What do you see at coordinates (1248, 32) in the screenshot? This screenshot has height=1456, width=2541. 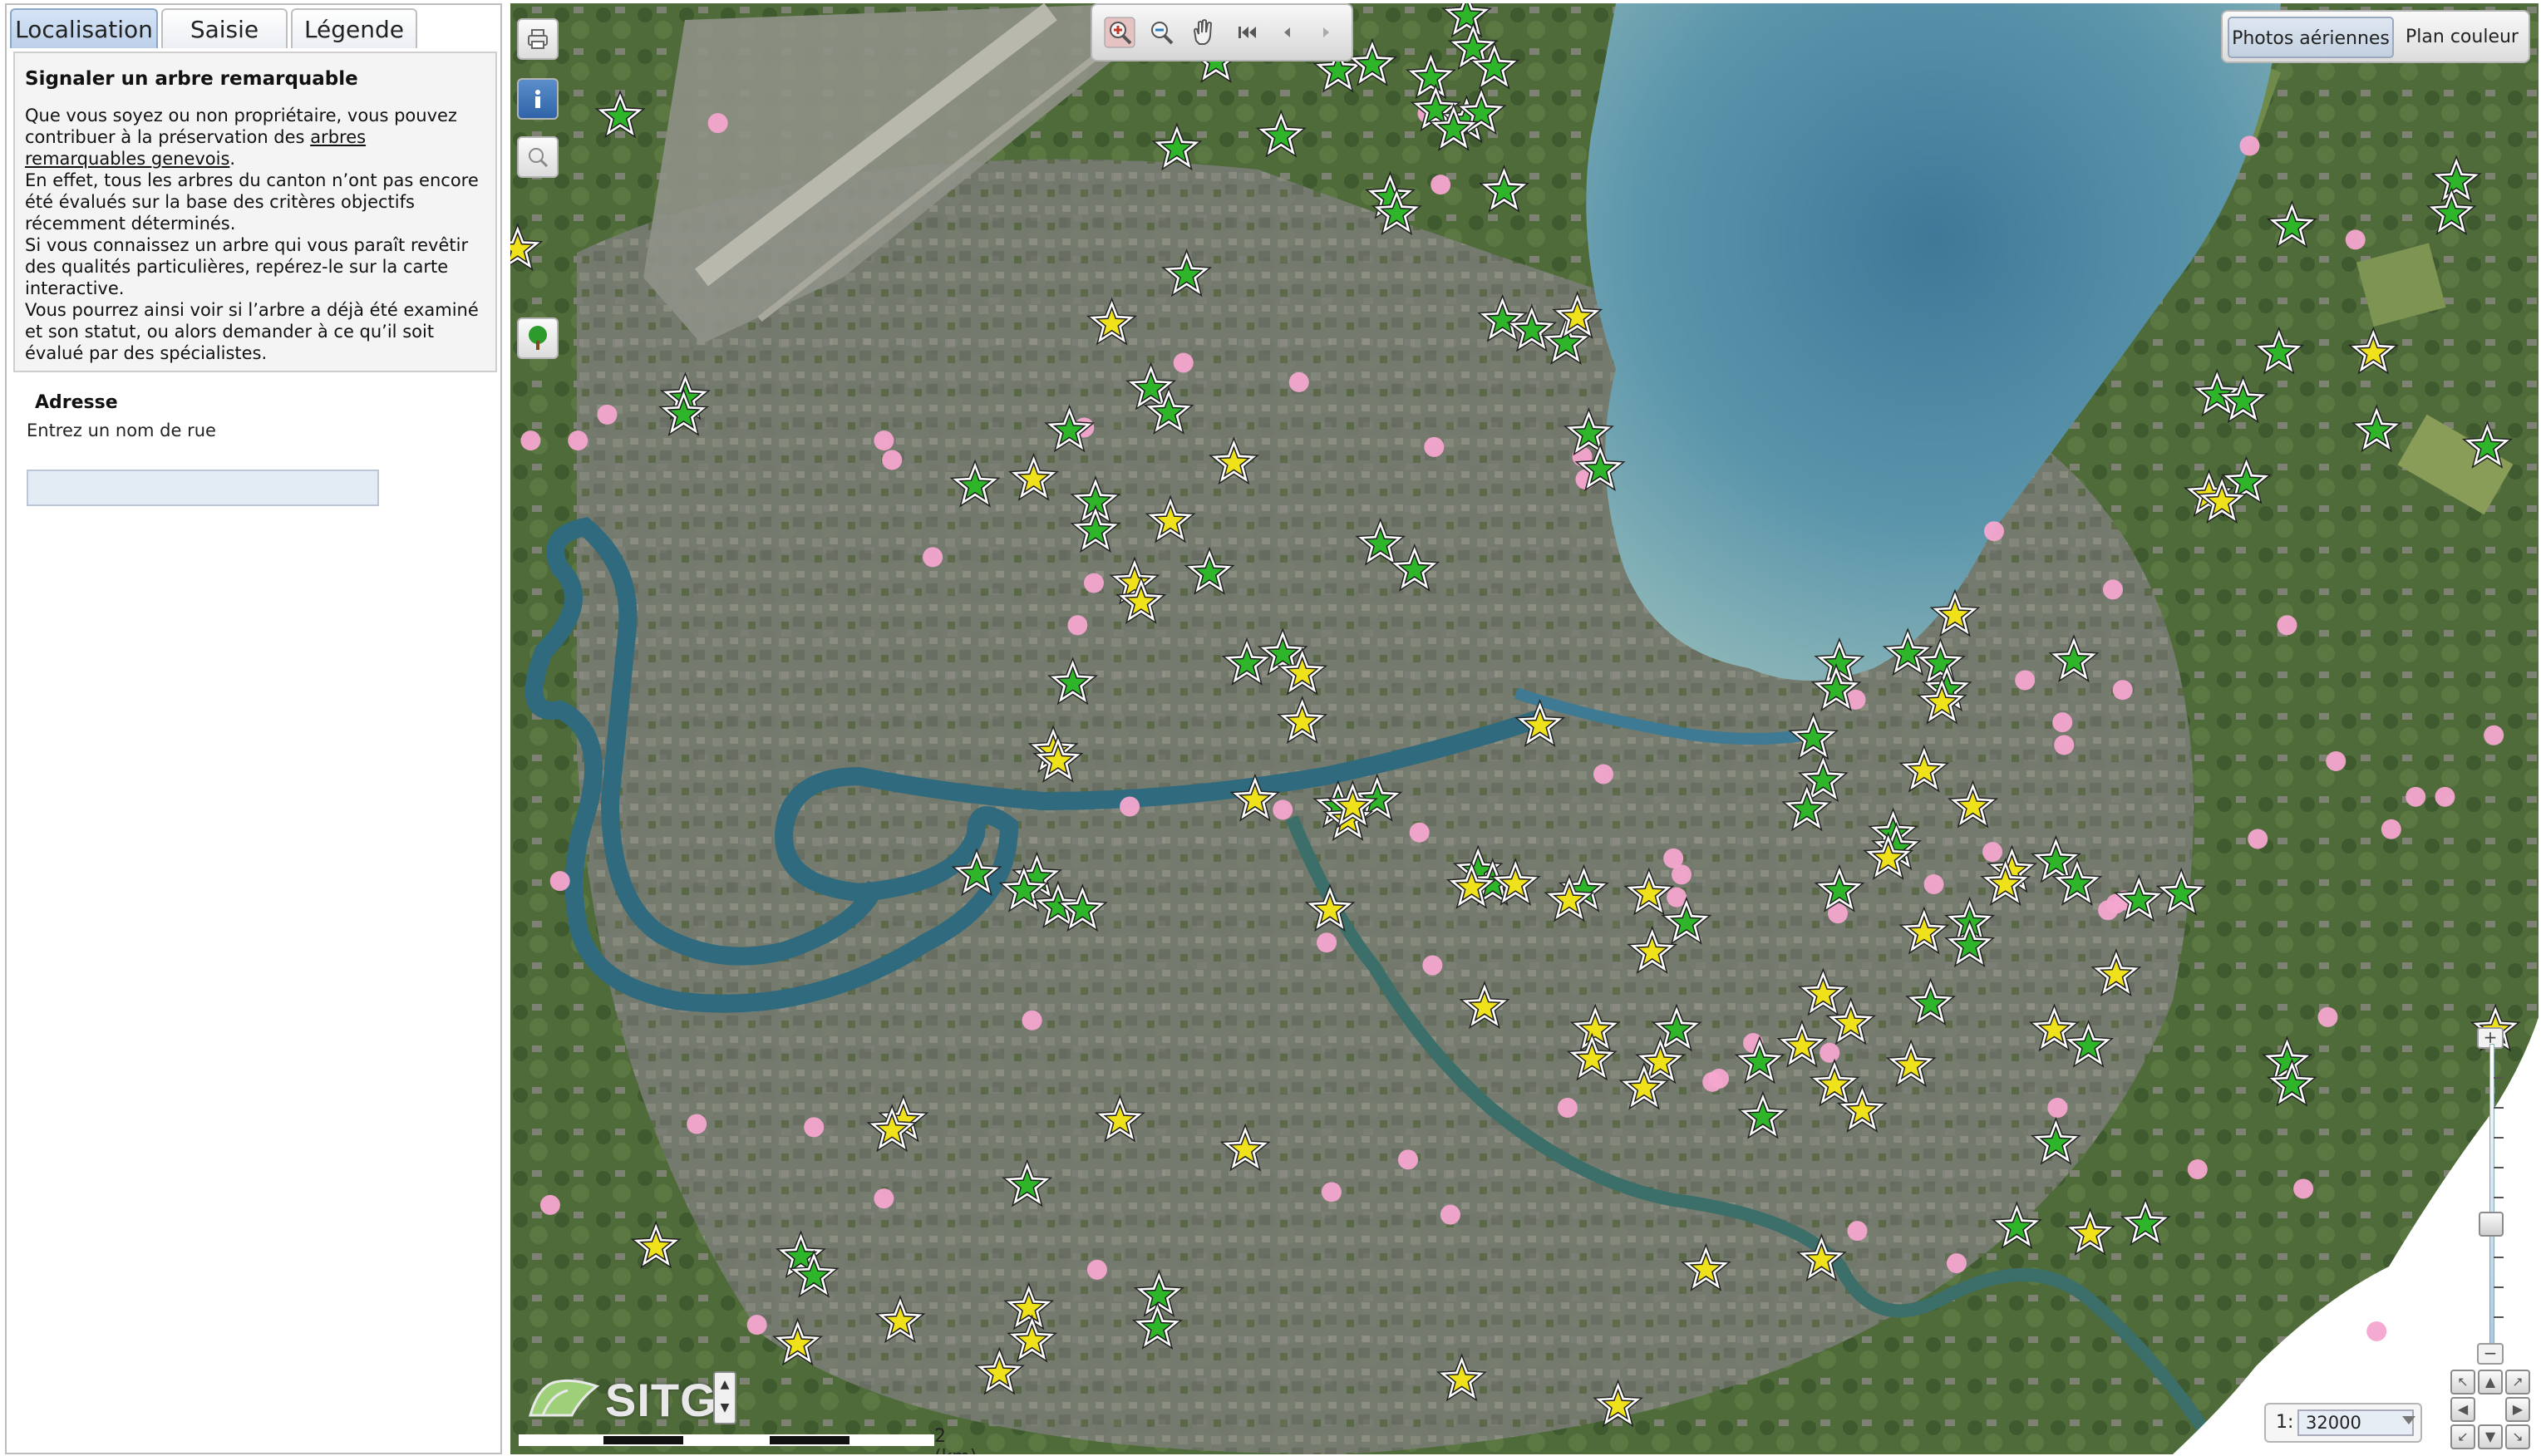 I see `first-extent-button` at bounding box center [1248, 32].